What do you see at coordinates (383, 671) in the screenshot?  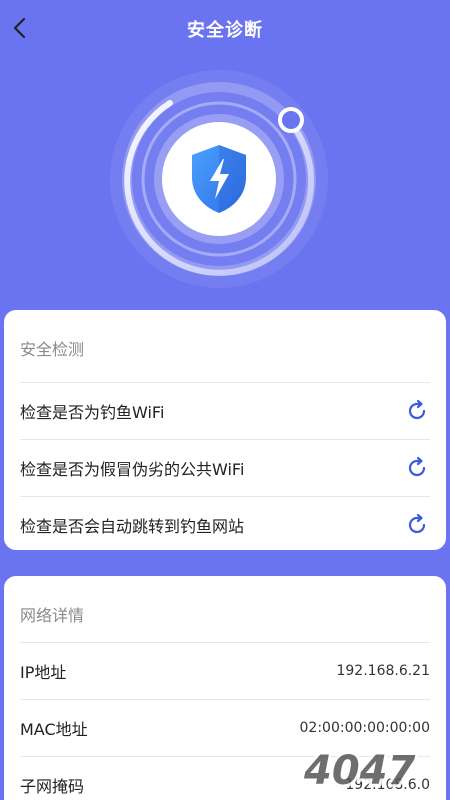 I see `detail-value: 192.168.6.21` at bounding box center [383, 671].